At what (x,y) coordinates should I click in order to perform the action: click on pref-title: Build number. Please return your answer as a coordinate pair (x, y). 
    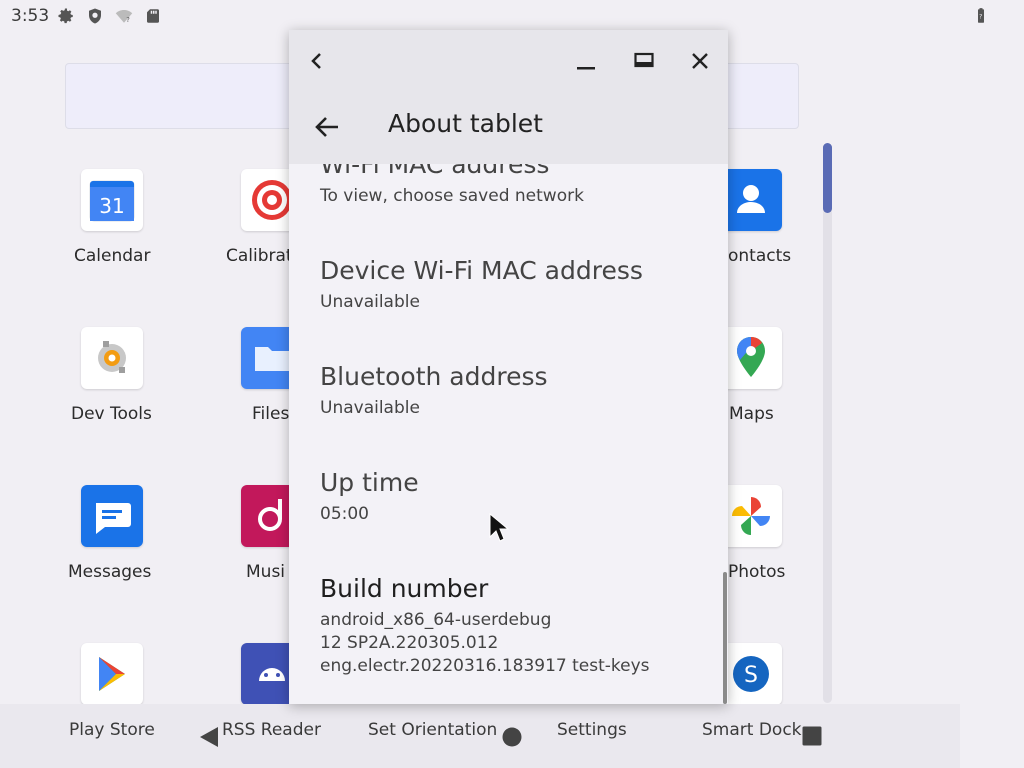
    Looking at the image, I should click on (404, 588).